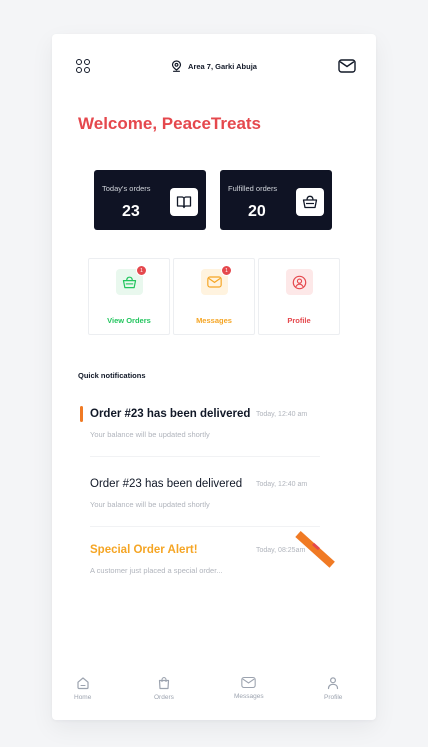 The width and height of the screenshot is (428, 747). Describe the element at coordinates (214, 320) in the screenshot. I see `tile-label: Messages` at that location.